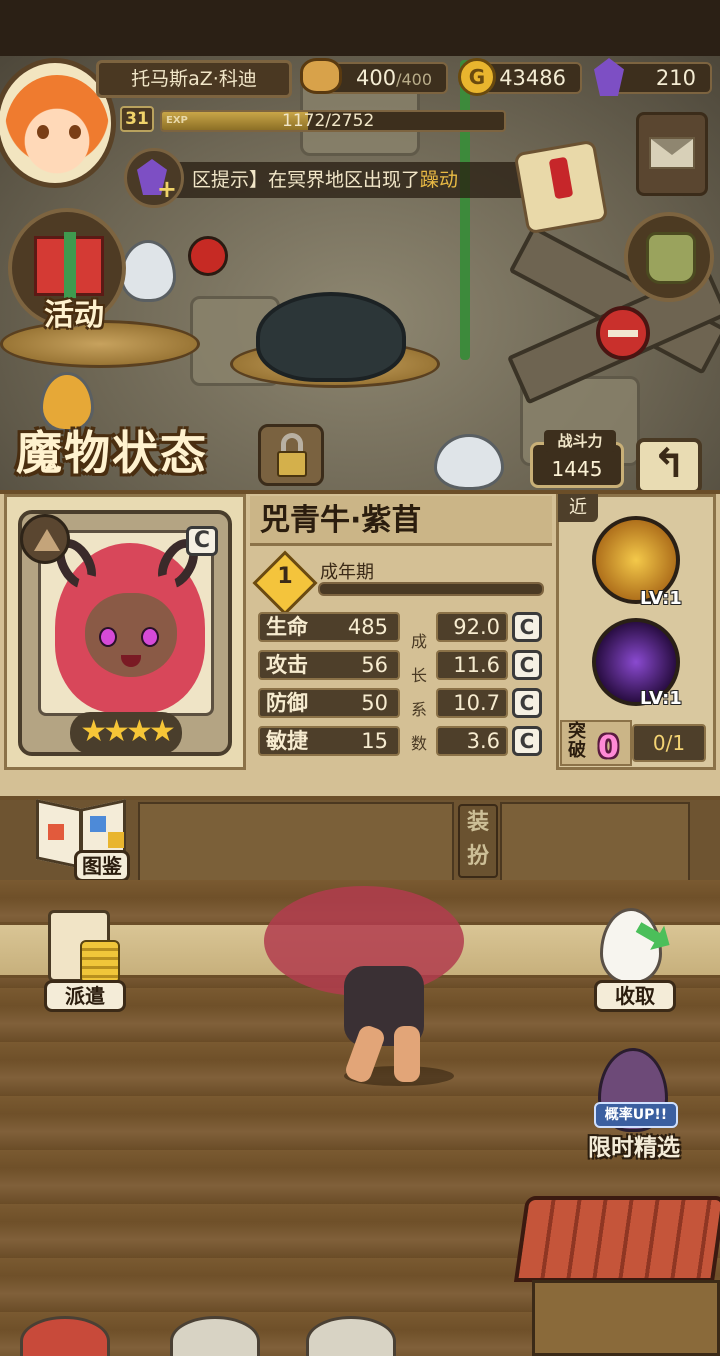 Image resolution: width=720 pixels, height=1356 pixels. I want to click on limited-selection-button: 概率UP!! 限时精选, so click(634, 1104).